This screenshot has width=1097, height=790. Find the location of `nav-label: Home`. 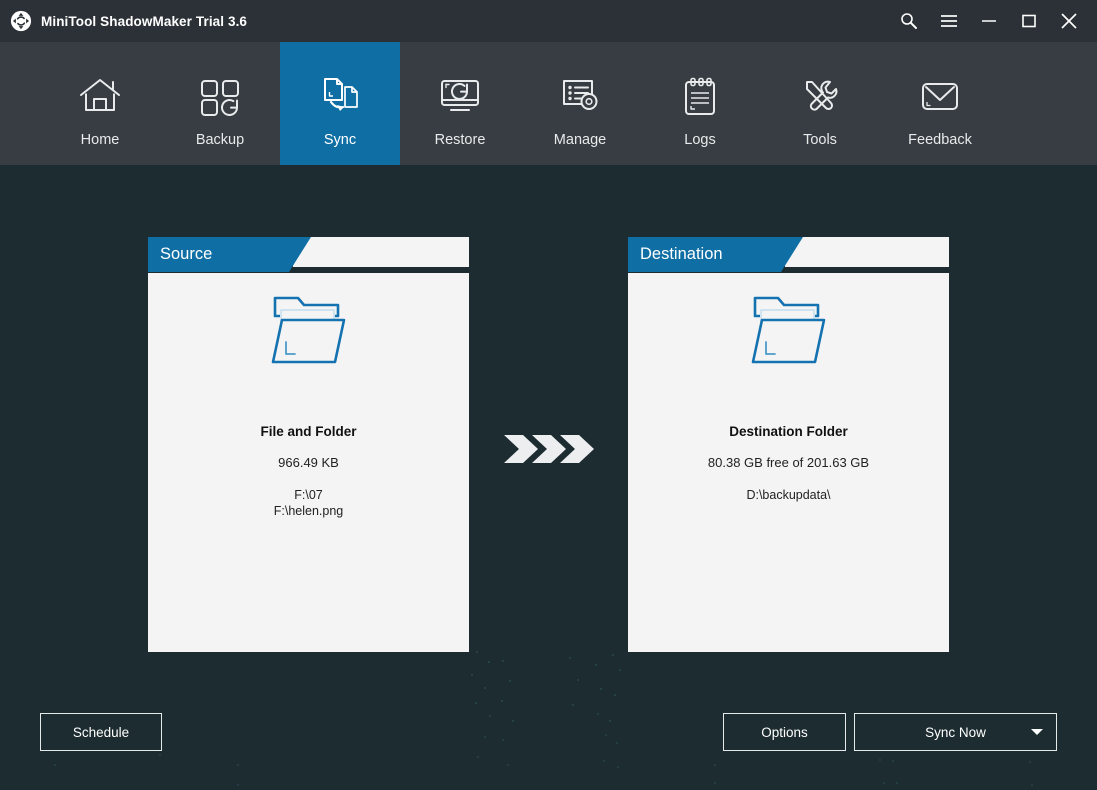

nav-label: Home is located at coordinates (100, 140).